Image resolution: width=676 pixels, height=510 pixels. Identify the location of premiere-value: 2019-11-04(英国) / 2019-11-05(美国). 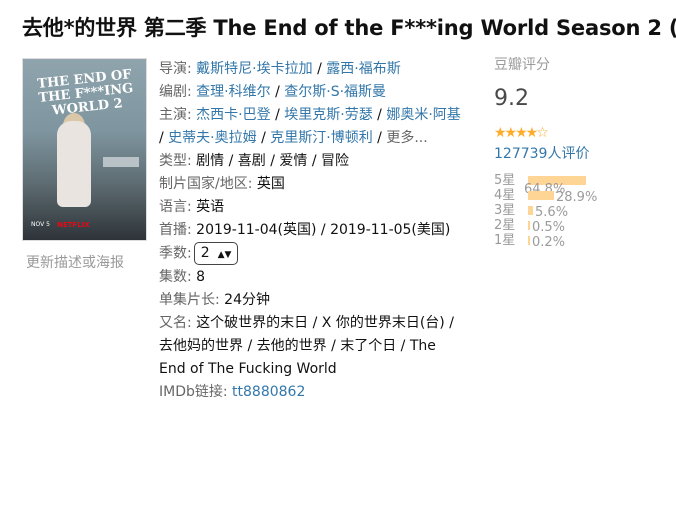
(323, 230).